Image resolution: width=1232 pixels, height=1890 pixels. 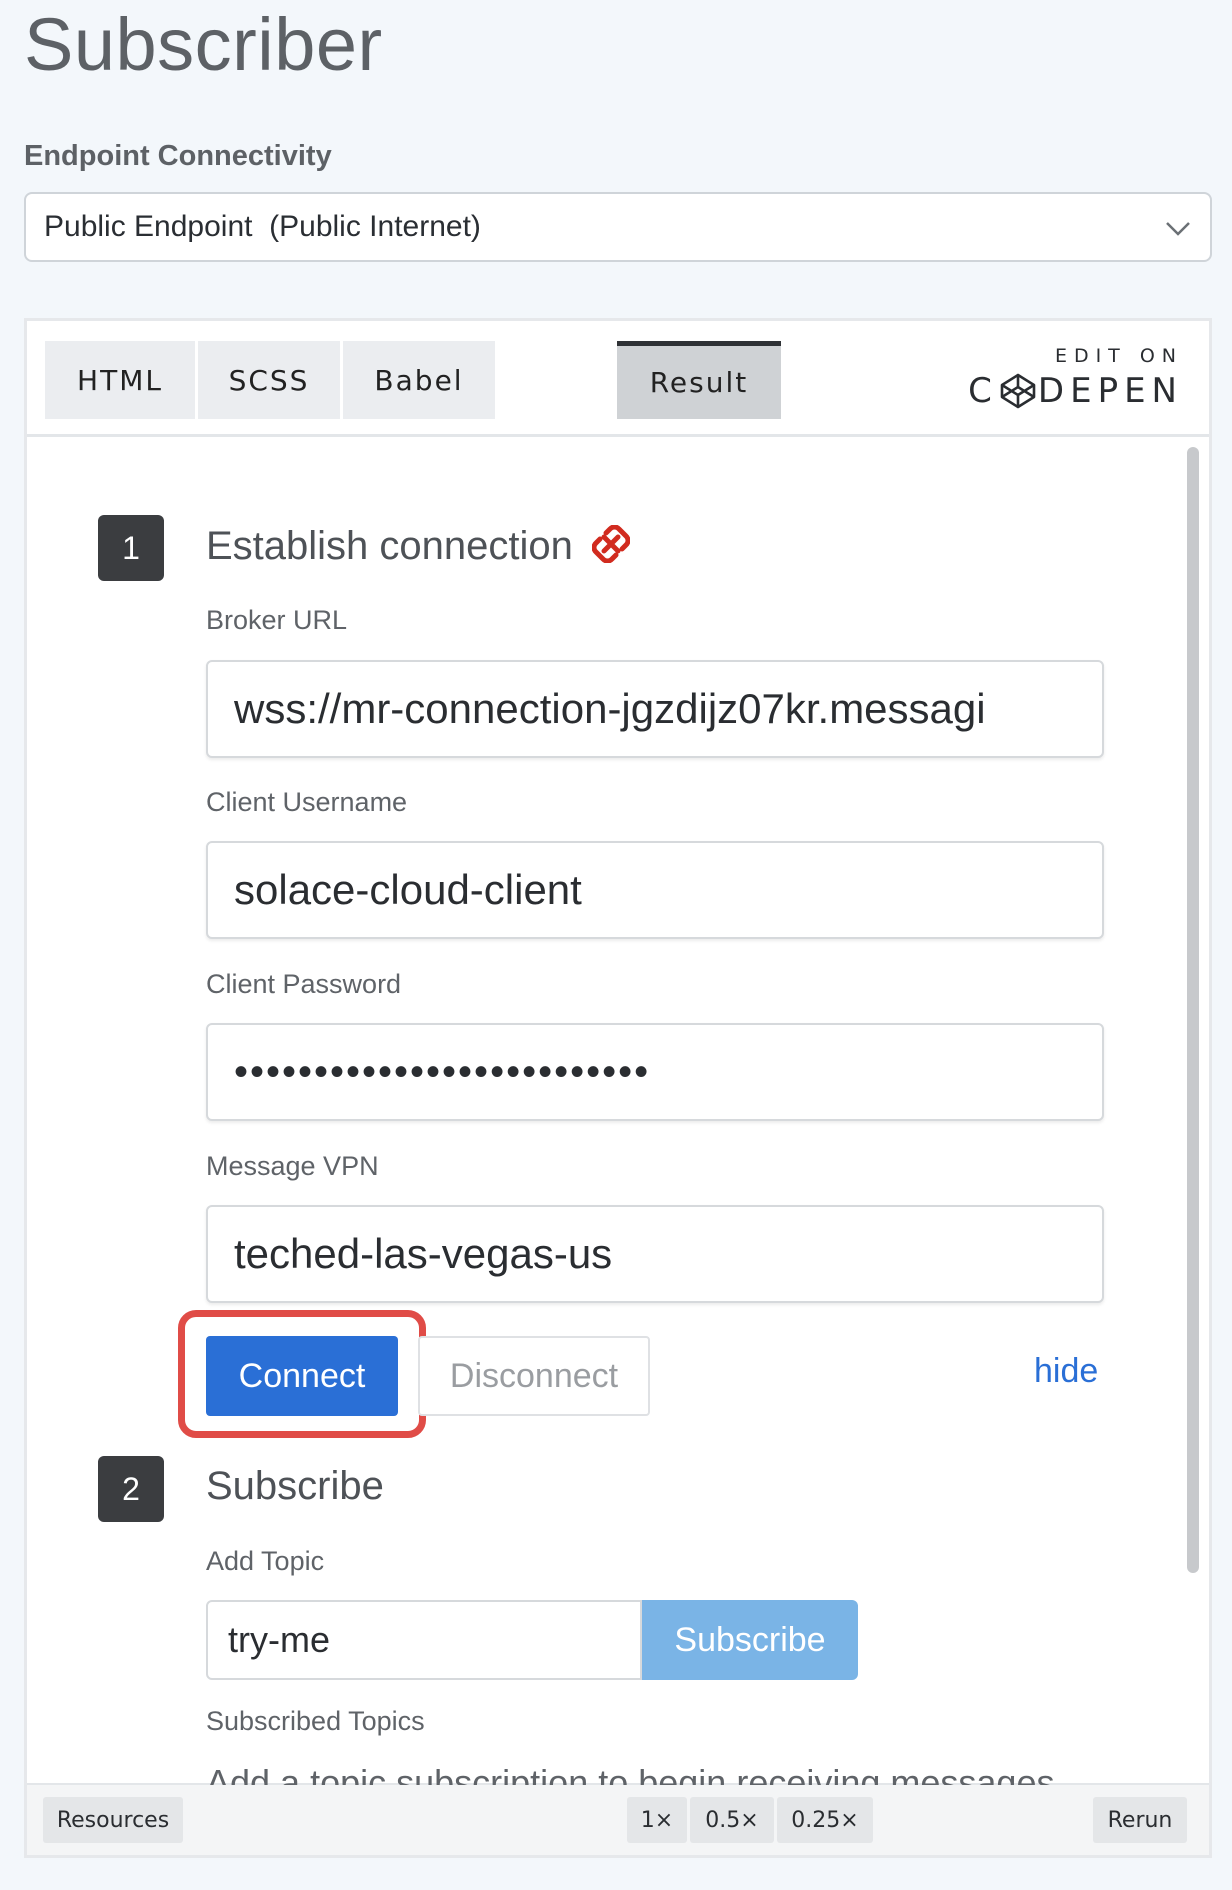 I want to click on embed-header: HTML SCSS Babel Result EDIT ON C DEPEN, so click(x=618, y=379).